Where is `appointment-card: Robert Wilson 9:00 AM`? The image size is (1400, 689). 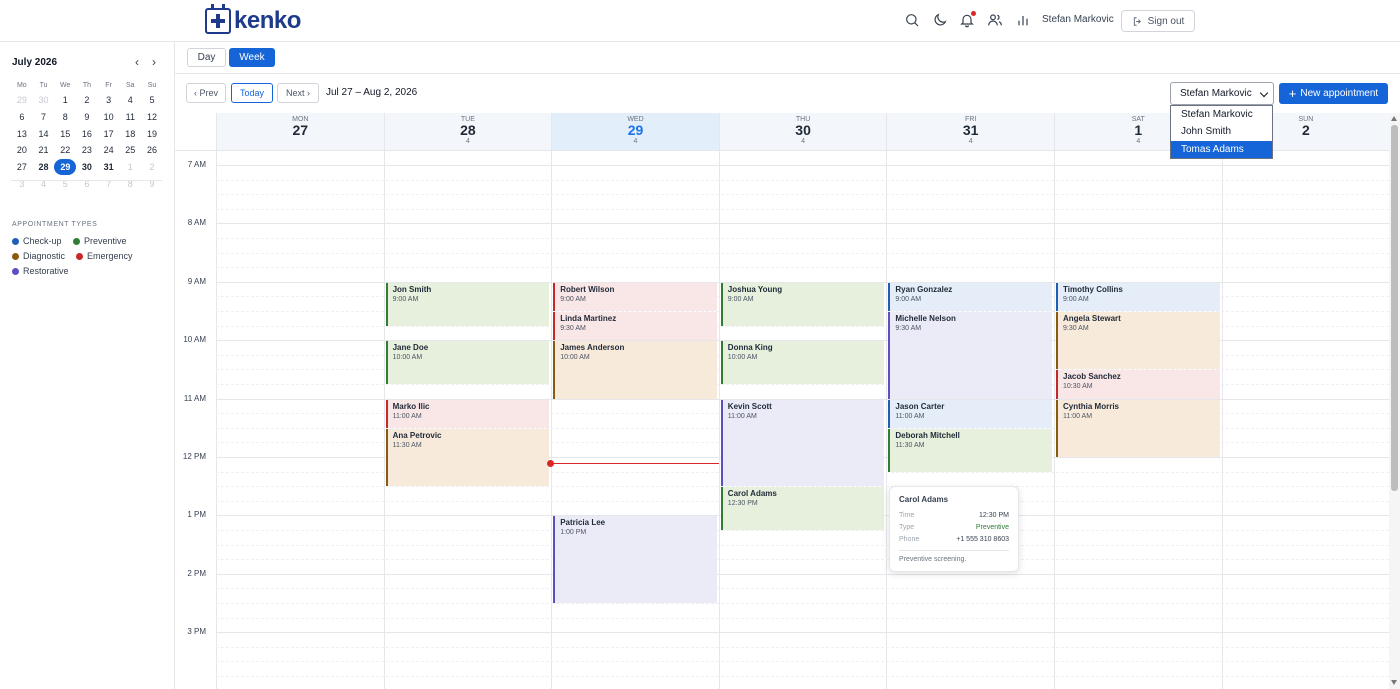
appointment-card: Robert Wilson 9:00 AM is located at coordinates (635, 296).